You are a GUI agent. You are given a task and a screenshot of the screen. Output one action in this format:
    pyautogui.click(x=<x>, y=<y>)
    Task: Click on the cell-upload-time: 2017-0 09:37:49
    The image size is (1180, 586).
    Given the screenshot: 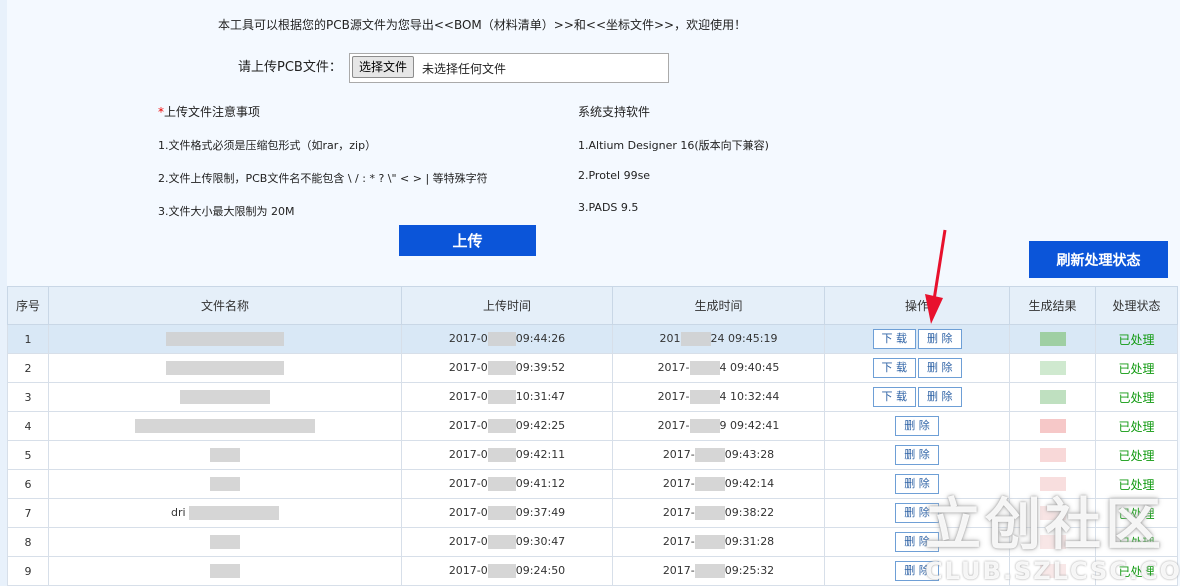 What is the action you would take?
    pyautogui.click(x=507, y=513)
    